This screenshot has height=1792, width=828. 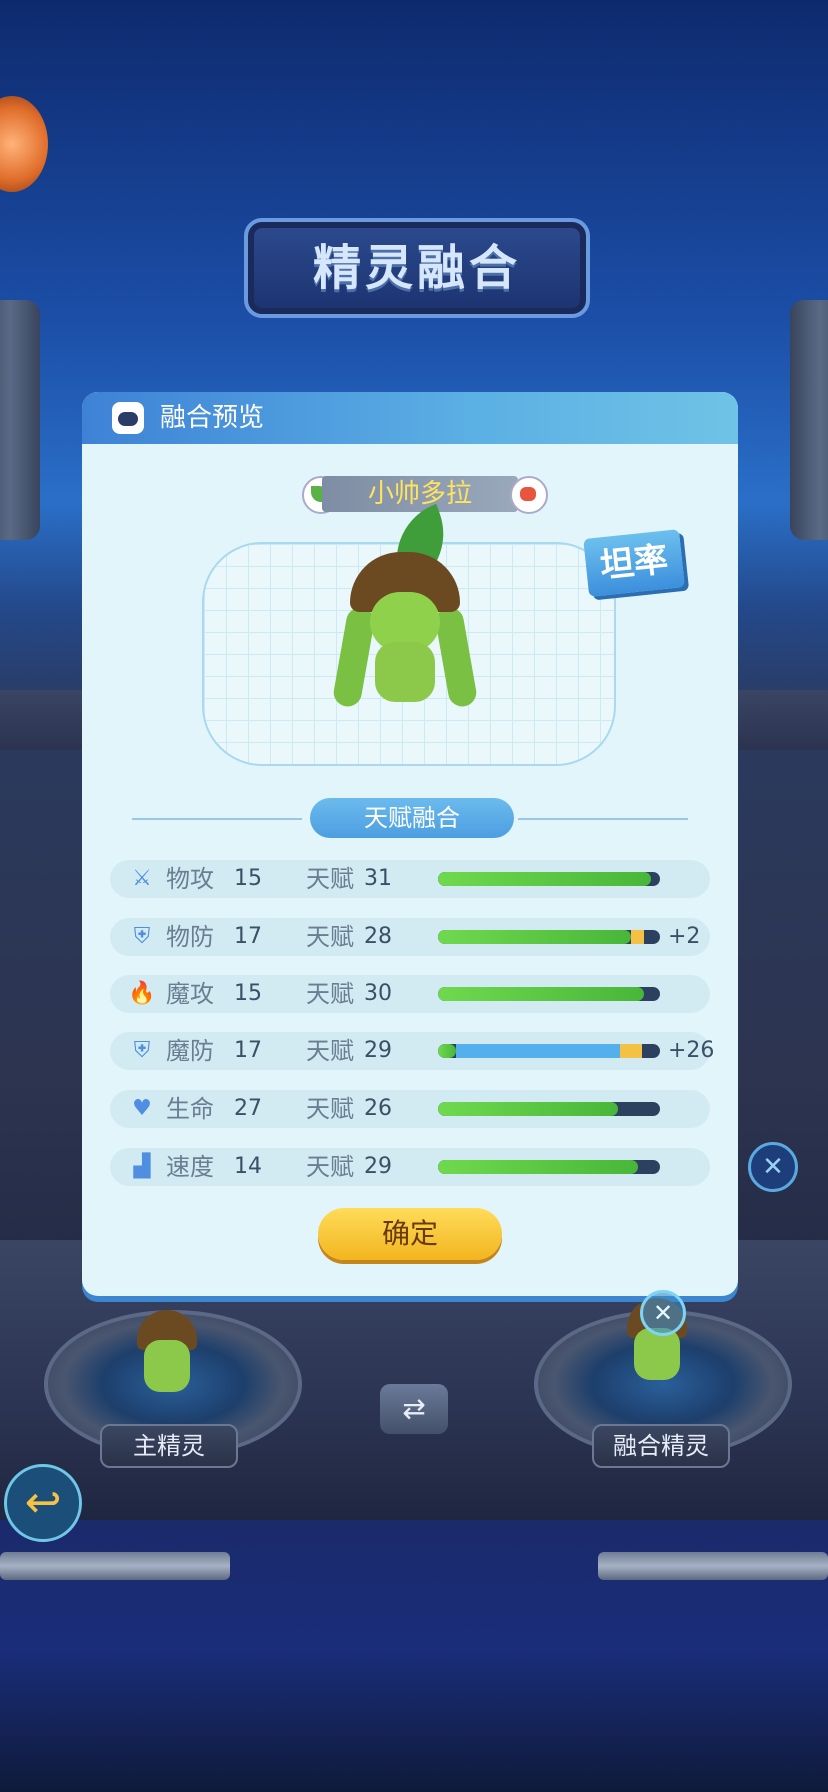 I want to click on left-pipe, so click(x=115, y=1566).